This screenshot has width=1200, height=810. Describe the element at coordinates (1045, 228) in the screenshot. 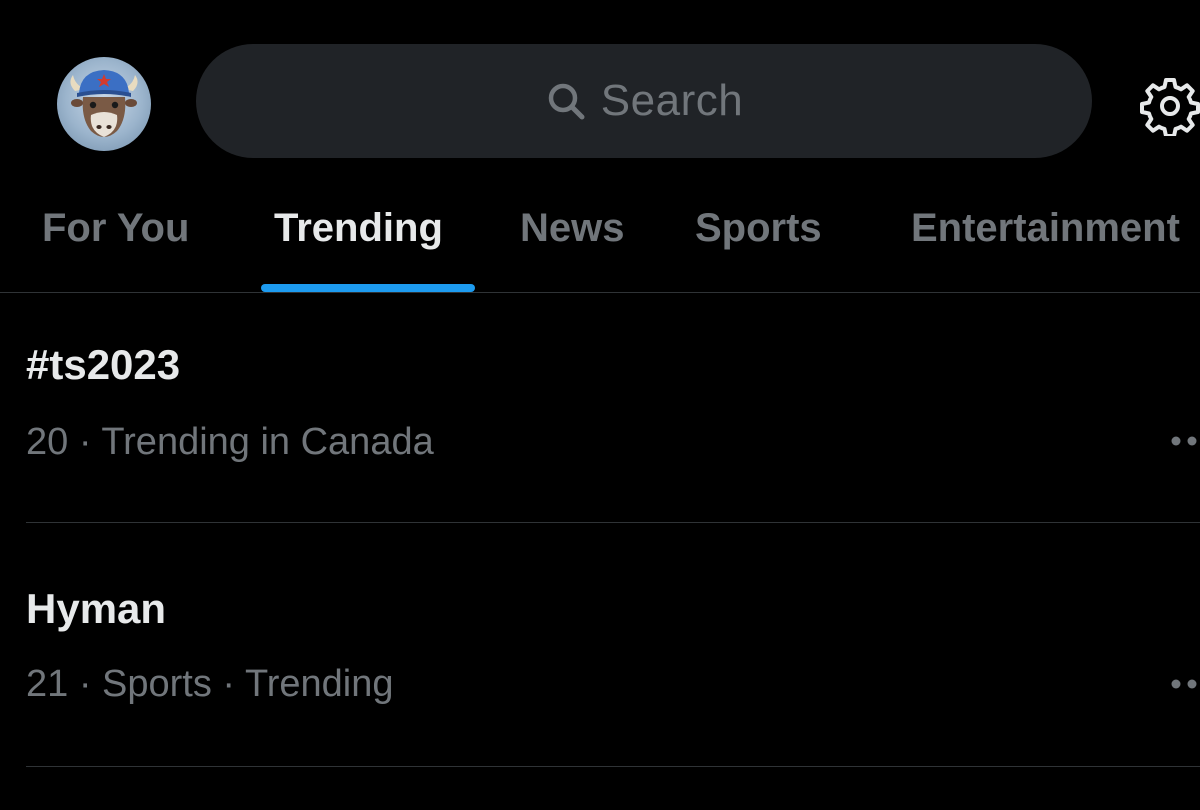

I see `tab-entertainment: Entertainment` at that location.